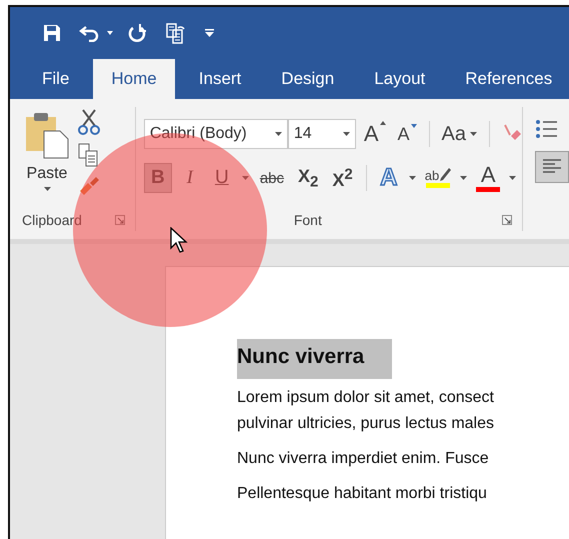  What do you see at coordinates (445, 175) in the screenshot?
I see `marker-icon` at bounding box center [445, 175].